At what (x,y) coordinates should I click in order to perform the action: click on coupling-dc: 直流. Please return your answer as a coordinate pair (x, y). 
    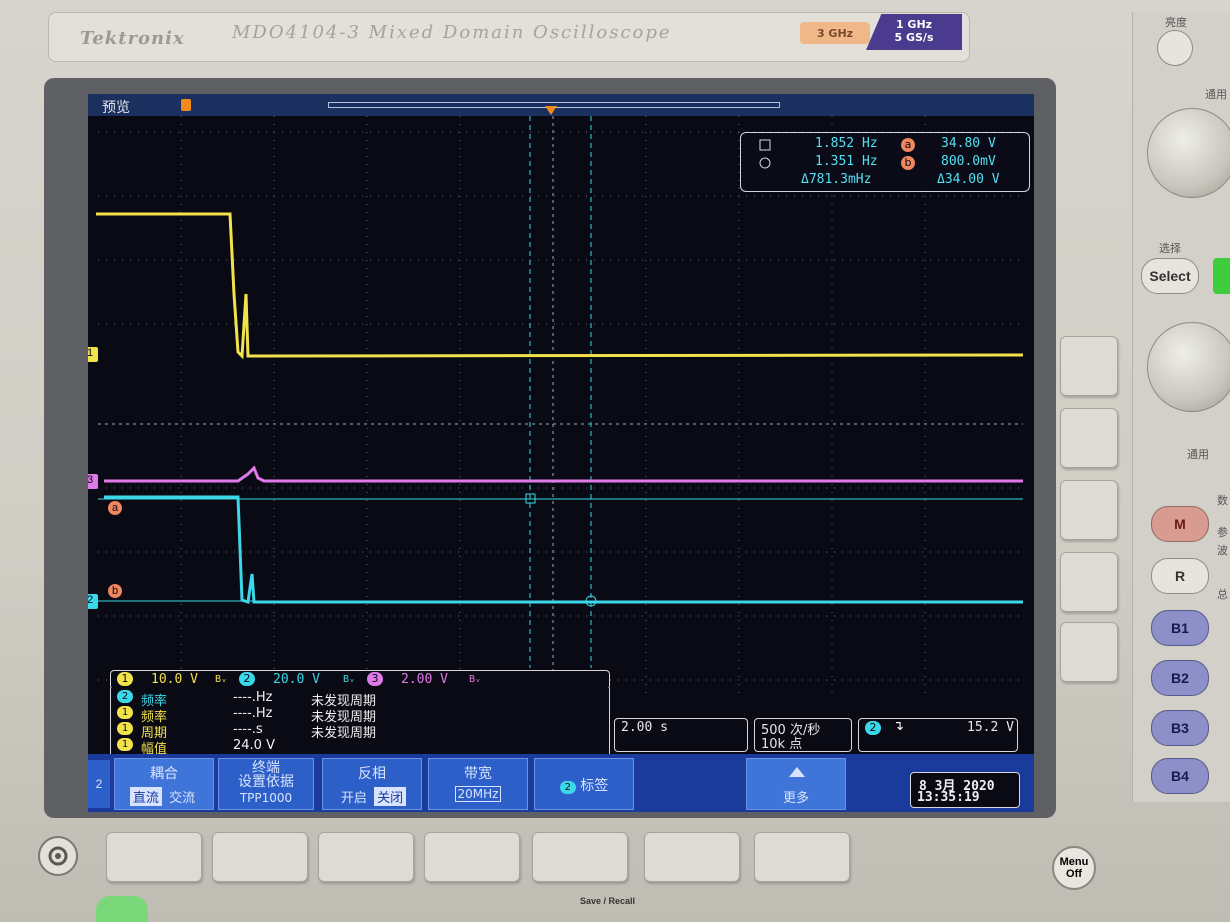
    Looking at the image, I should click on (145, 796).